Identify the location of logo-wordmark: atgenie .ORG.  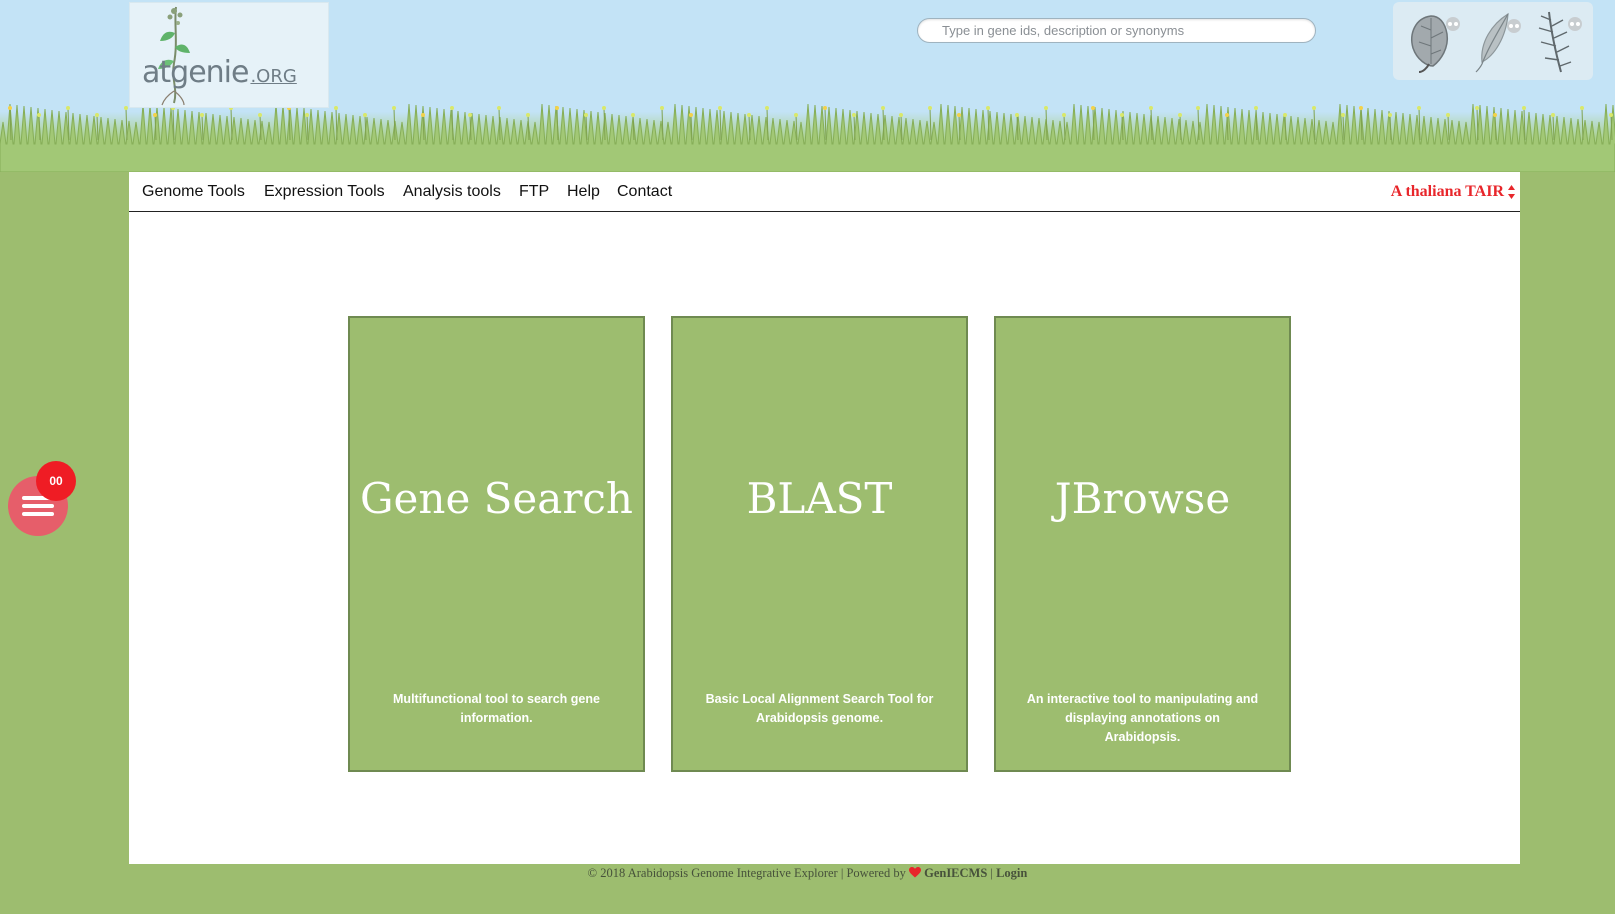
(219, 72).